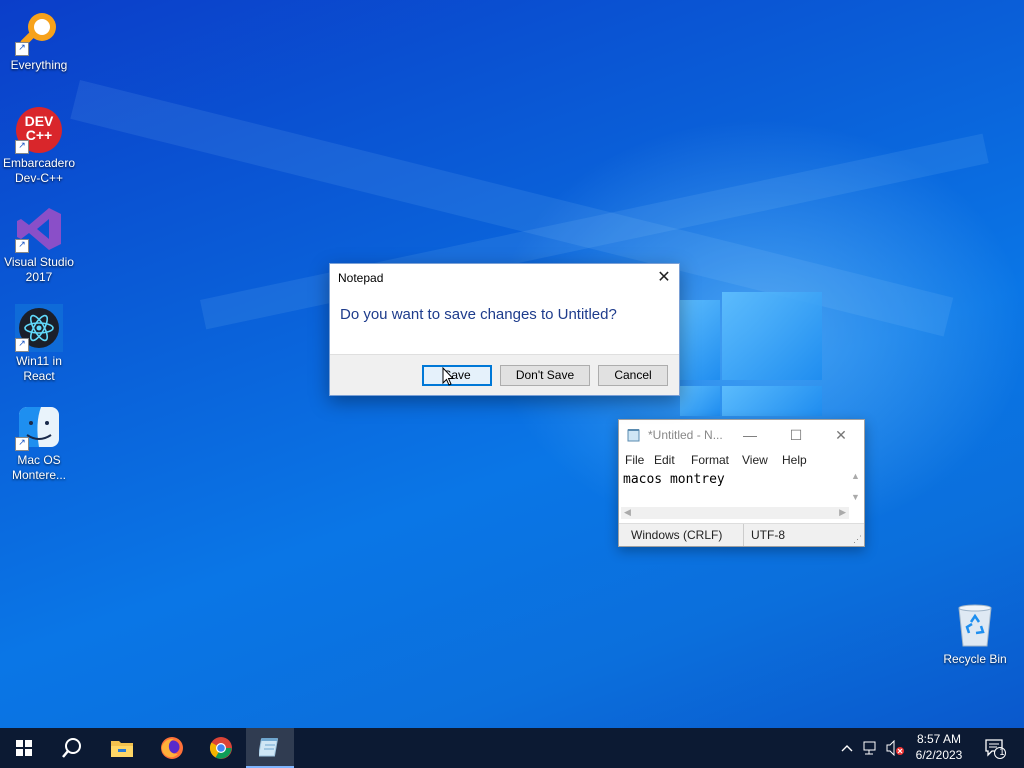 The height and width of the screenshot is (768, 1024). I want to click on visual-studio-icon: ↗, so click(39, 229).